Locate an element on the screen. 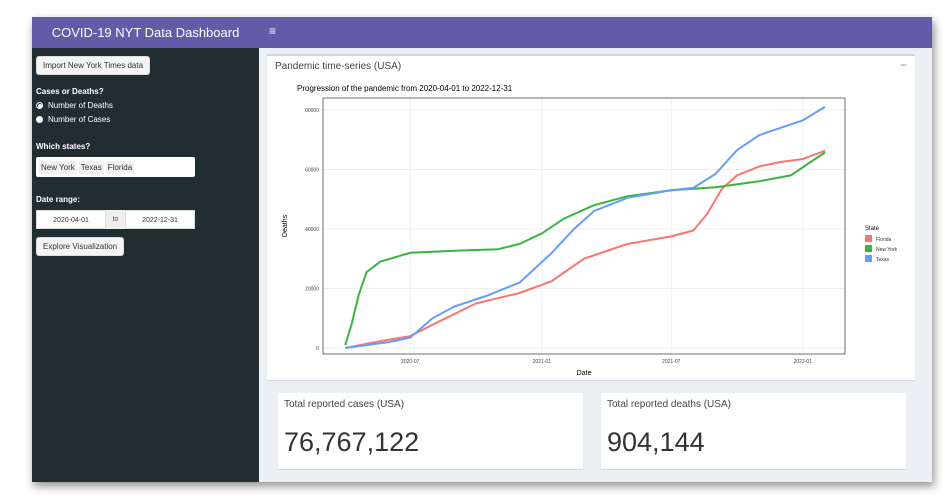 Image resolution: width=949 pixels, height=496 pixels. date-start-input: 2020-04-01 is located at coordinates (71, 219).